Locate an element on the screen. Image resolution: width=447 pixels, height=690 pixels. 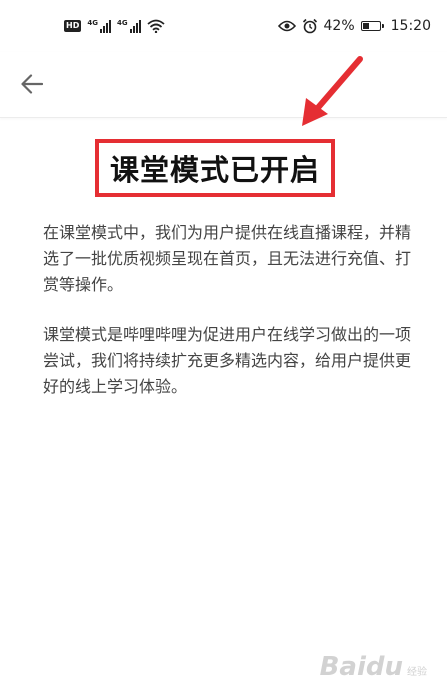
battery-percent: 42% is located at coordinates (339, 26).